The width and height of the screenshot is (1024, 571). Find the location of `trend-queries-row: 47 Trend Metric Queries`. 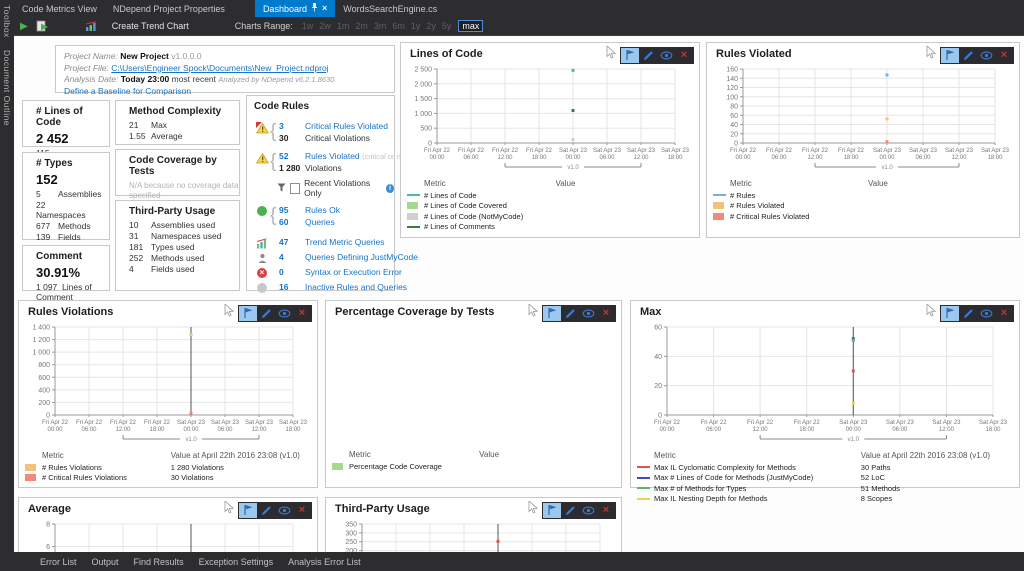

trend-queries-row: 47 Trend Metric Queries is located at coordinates (324, 243).